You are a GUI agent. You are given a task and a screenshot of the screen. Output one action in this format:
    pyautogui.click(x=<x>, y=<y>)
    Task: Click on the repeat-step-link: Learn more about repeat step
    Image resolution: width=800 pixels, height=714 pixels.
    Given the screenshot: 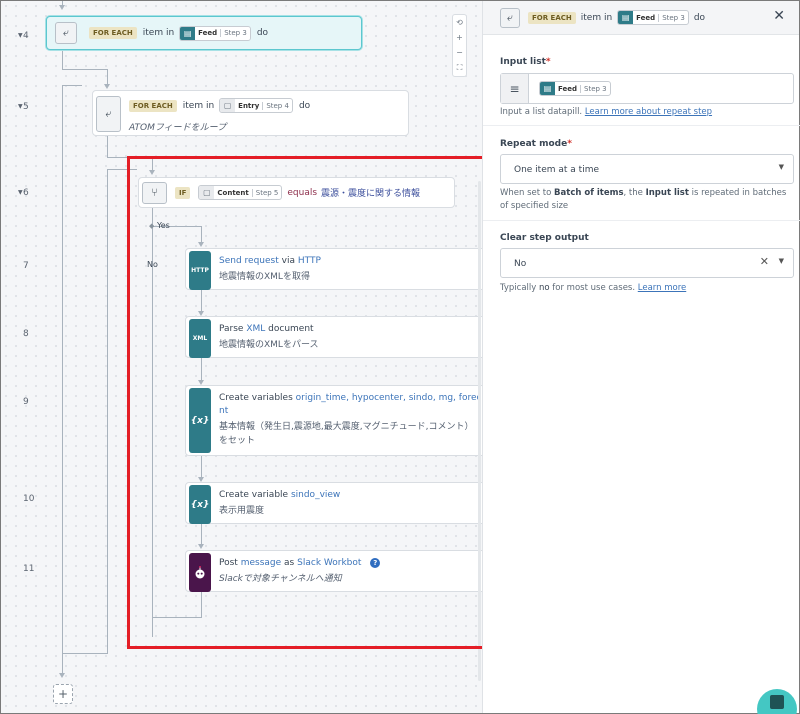 What is the action you would take?
    pyautogui.click(x=648, y=112)
    